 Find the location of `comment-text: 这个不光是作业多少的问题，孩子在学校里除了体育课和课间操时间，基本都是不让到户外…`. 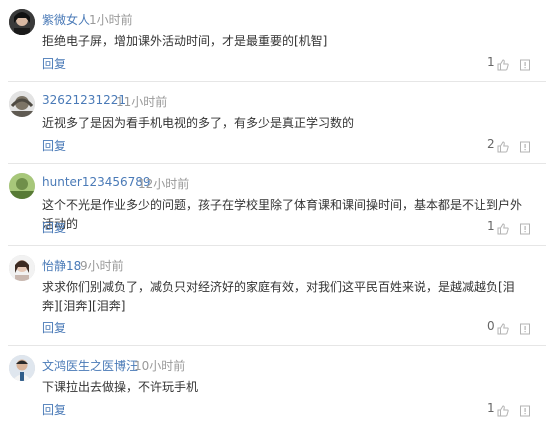

comment-text: 这个不光是作业多少的问题，孩子在学校里除了体育课和课间操时间，基本都是不让到户外… is located at coordinates (282, 214).